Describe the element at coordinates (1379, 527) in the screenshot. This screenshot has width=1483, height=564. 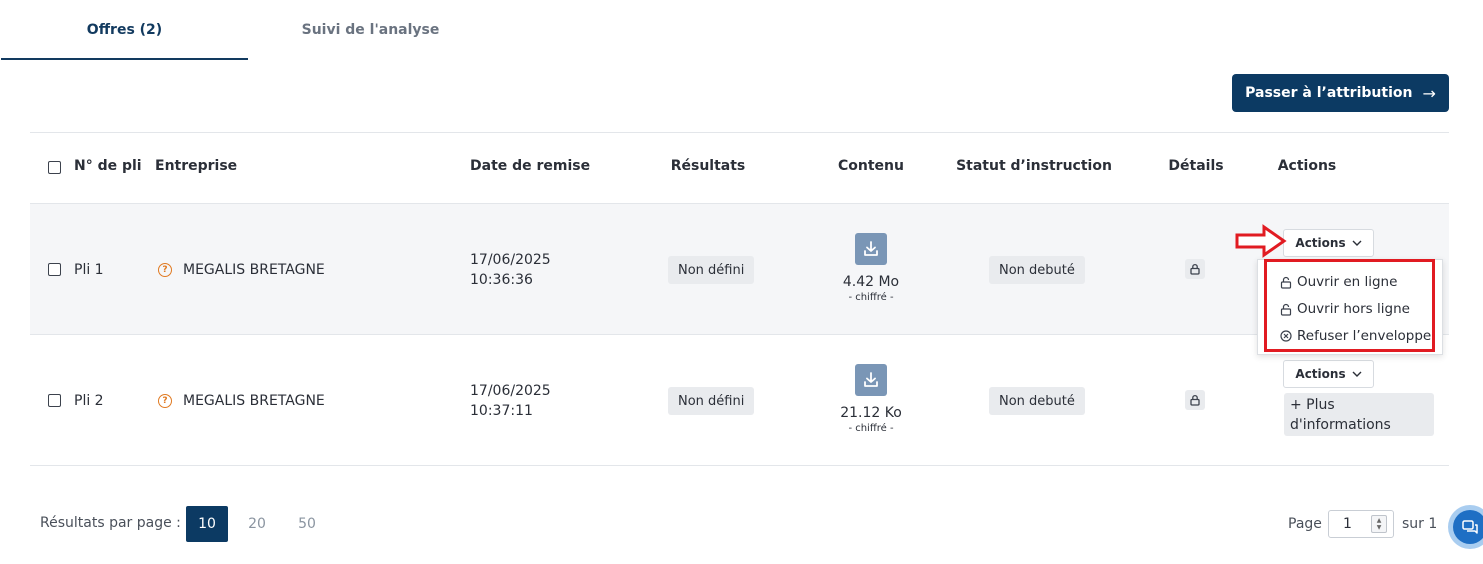
I see `chevron-down-icon: ▼` at that location.